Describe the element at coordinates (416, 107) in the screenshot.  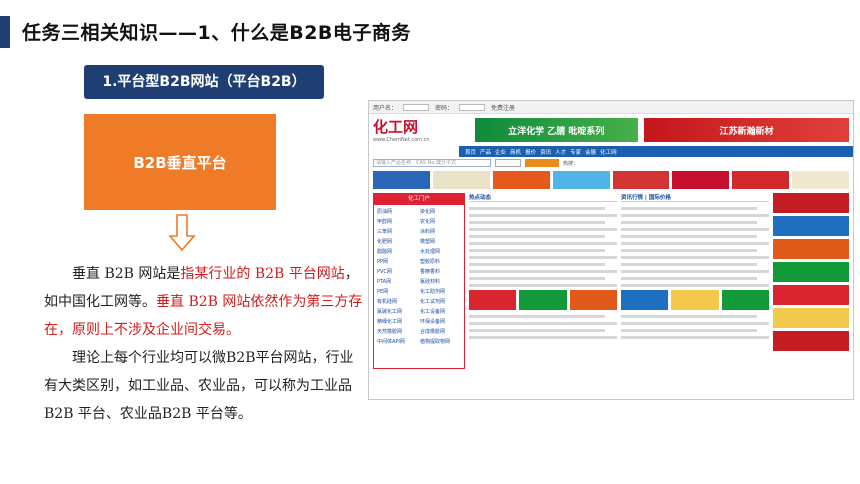
I see `shot-user-input` at that location.